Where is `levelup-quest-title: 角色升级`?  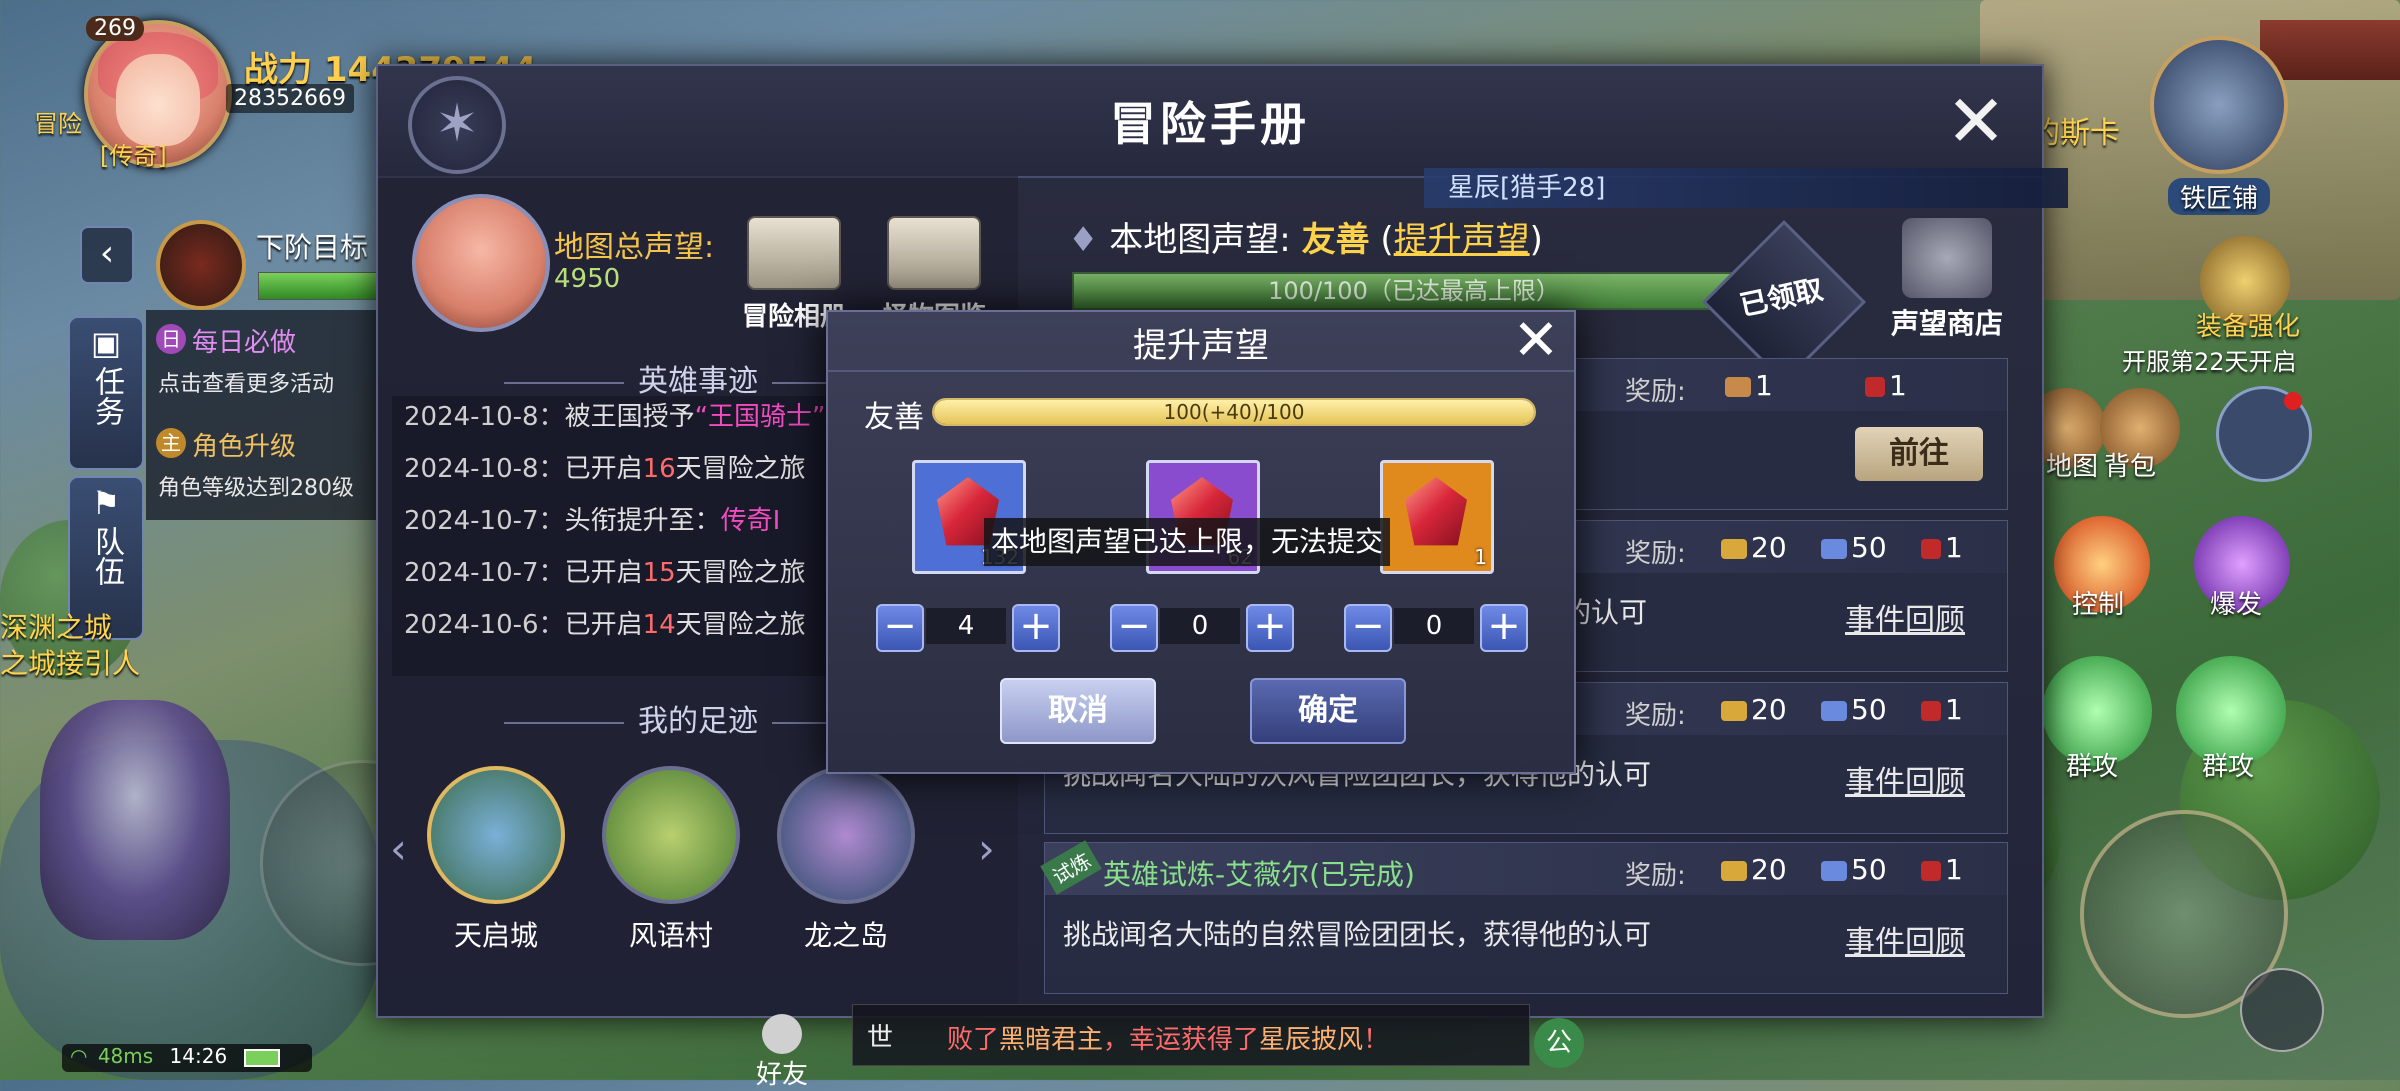
levelup-quest-title: 角色升级 is located at coordinates (244, 447).